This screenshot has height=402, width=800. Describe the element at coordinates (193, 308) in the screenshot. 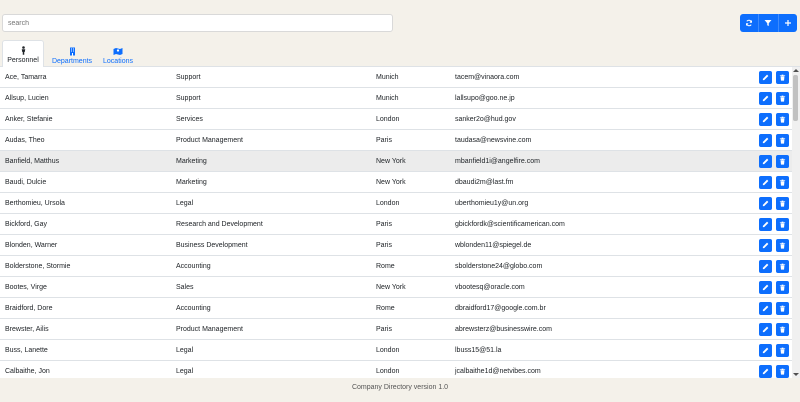

I see `cell-department: Accounting` at that location.